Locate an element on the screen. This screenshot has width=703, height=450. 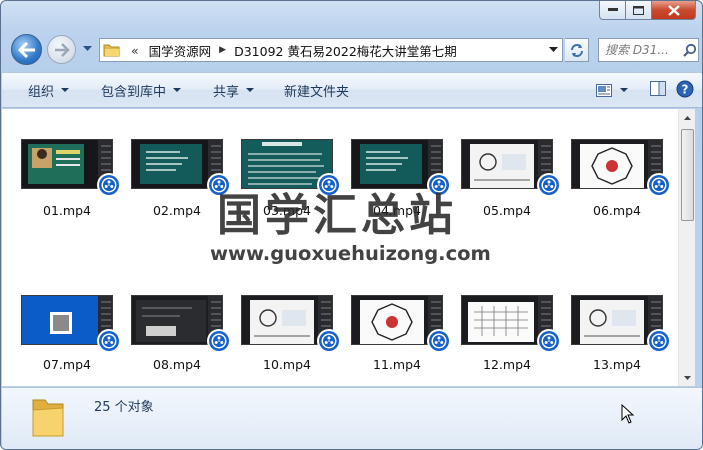
folder-large-icon is located at coordinates (48, 418).